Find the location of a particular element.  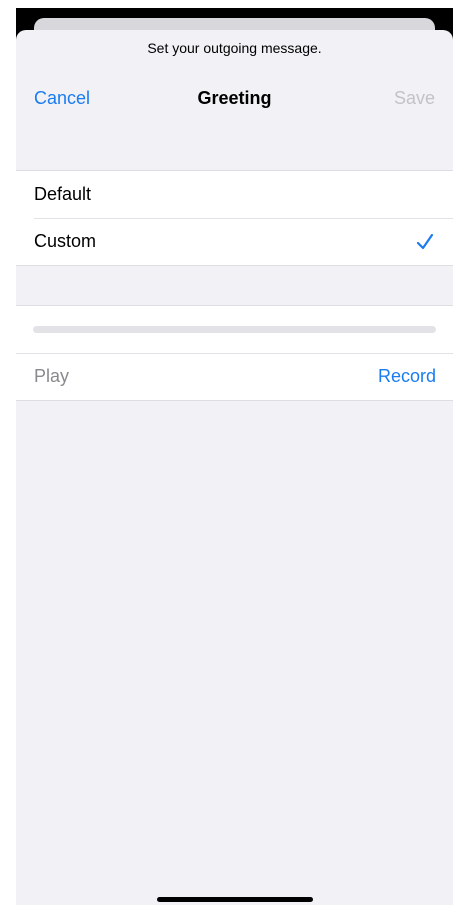

sheet-prompt: Set your outgoing message. is located at coordinates (234, 48).